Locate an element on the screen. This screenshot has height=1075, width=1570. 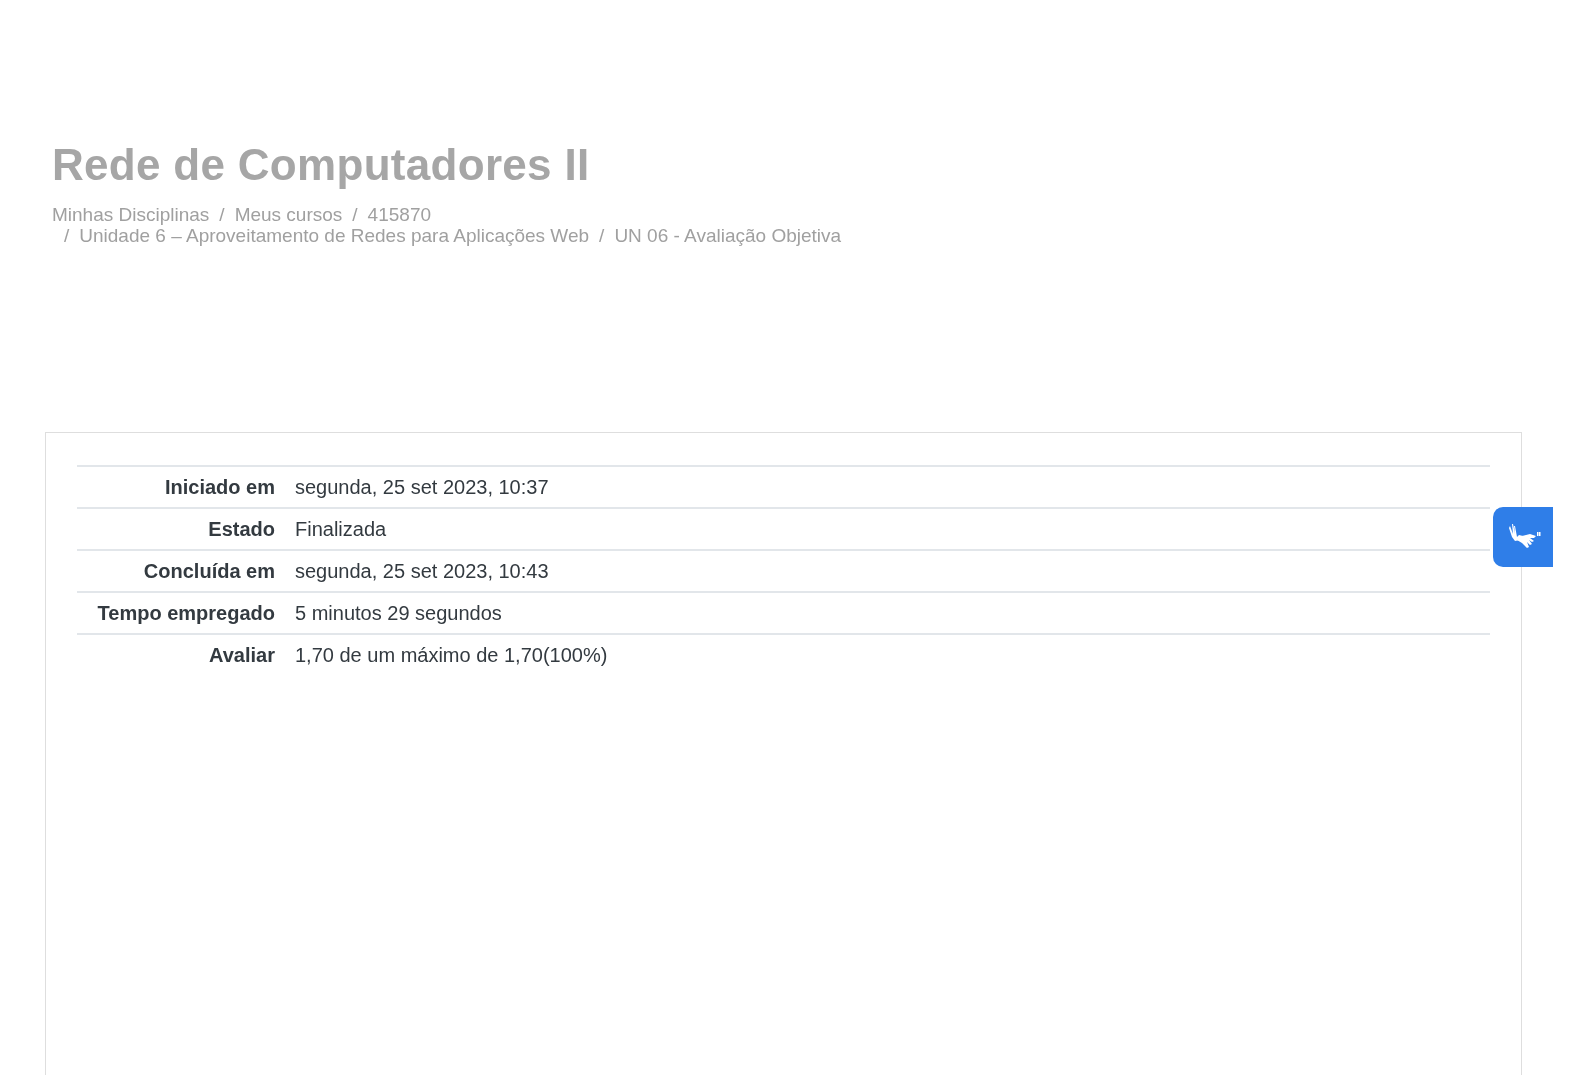
breadcrumb-link: Meus cursos is located at coordinates (288, 214).